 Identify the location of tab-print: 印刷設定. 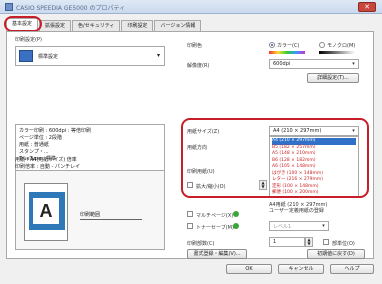
(137, 25).